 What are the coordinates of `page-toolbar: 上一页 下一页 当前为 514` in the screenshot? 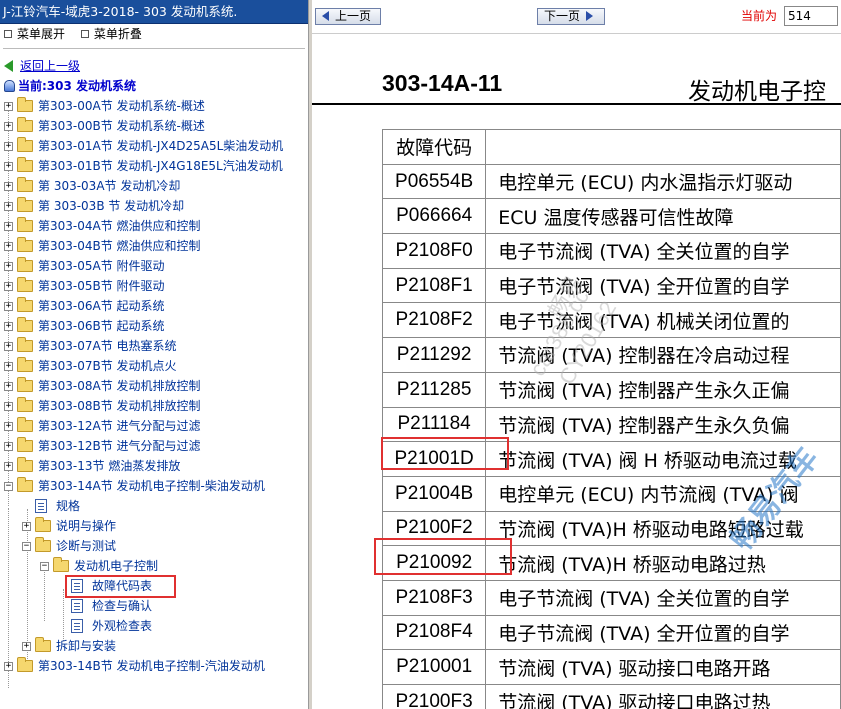 It's located at (576, 17).